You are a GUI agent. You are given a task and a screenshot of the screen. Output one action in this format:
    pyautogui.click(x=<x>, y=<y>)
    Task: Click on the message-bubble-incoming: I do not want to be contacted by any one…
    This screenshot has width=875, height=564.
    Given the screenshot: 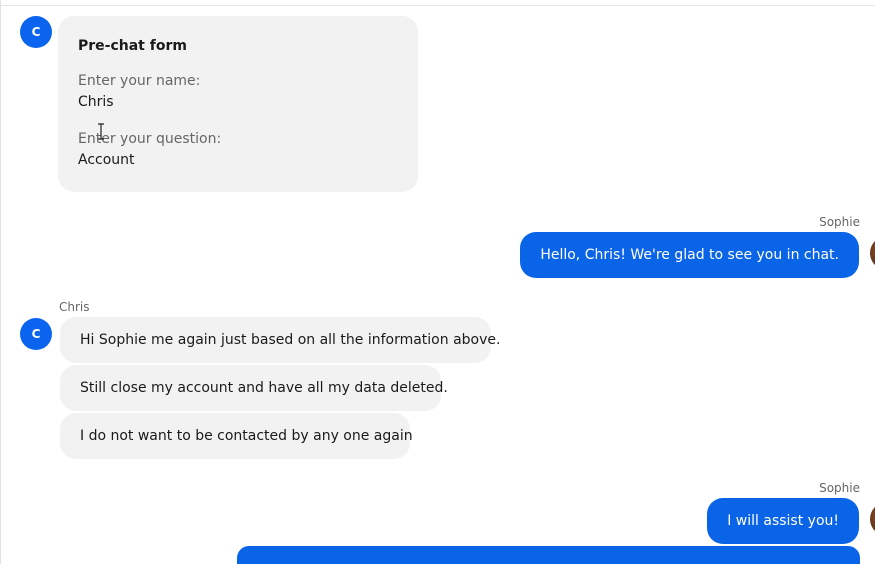 What is the action you would take?
    pyautogui.click(x=236, y=436)
    